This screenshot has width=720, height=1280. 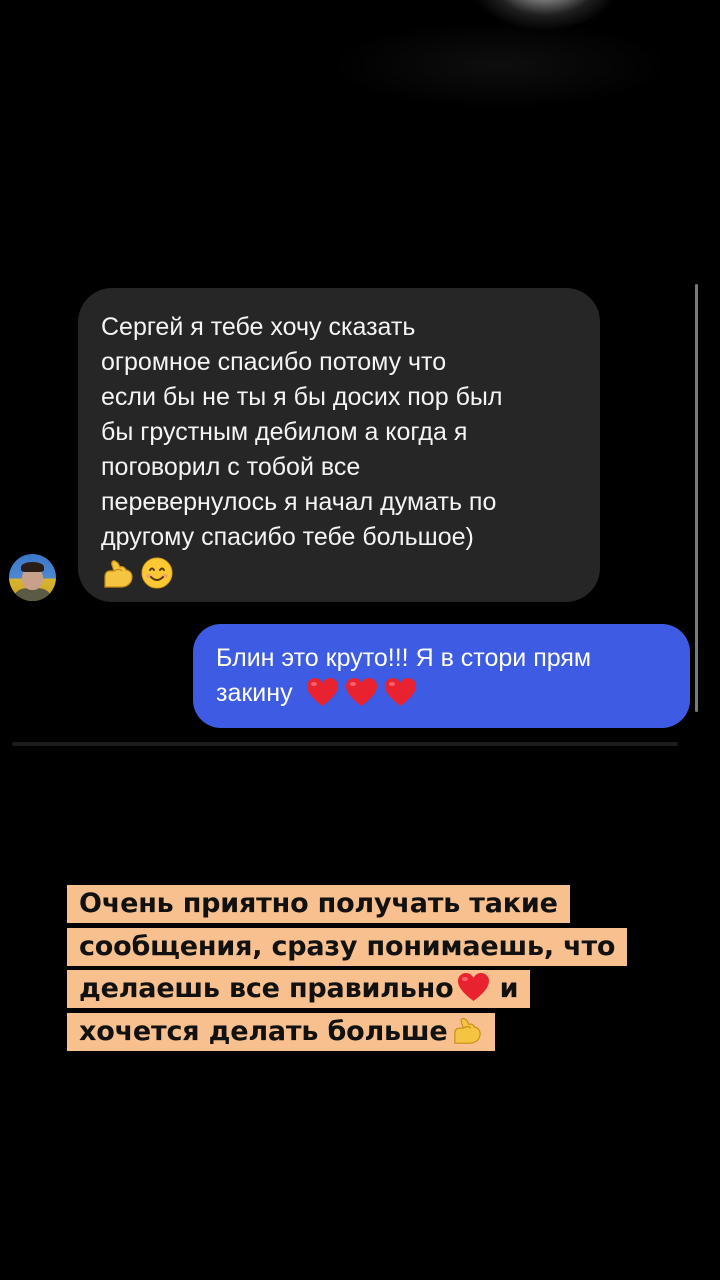 I want to click on scrollbar, so click(x=696, y=498).